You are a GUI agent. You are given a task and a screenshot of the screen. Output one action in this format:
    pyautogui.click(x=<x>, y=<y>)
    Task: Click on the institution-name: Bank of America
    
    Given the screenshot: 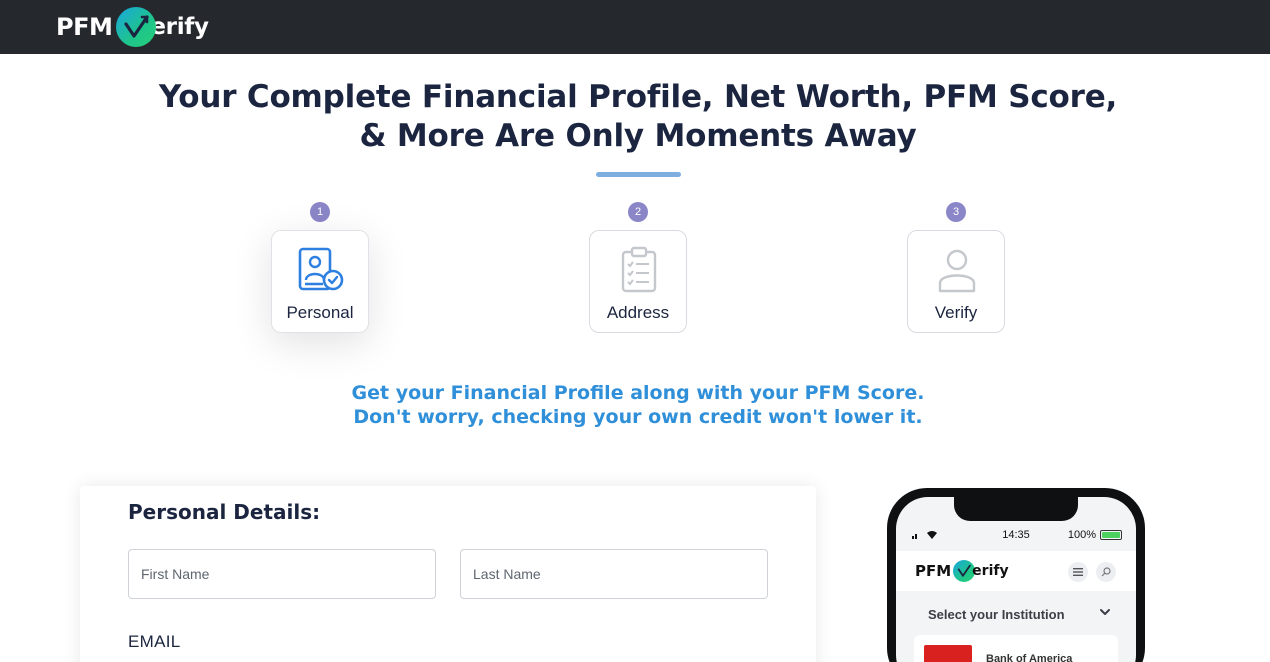 What is the action you would take?
    pyautogui.click(x=1029, y=657)
    